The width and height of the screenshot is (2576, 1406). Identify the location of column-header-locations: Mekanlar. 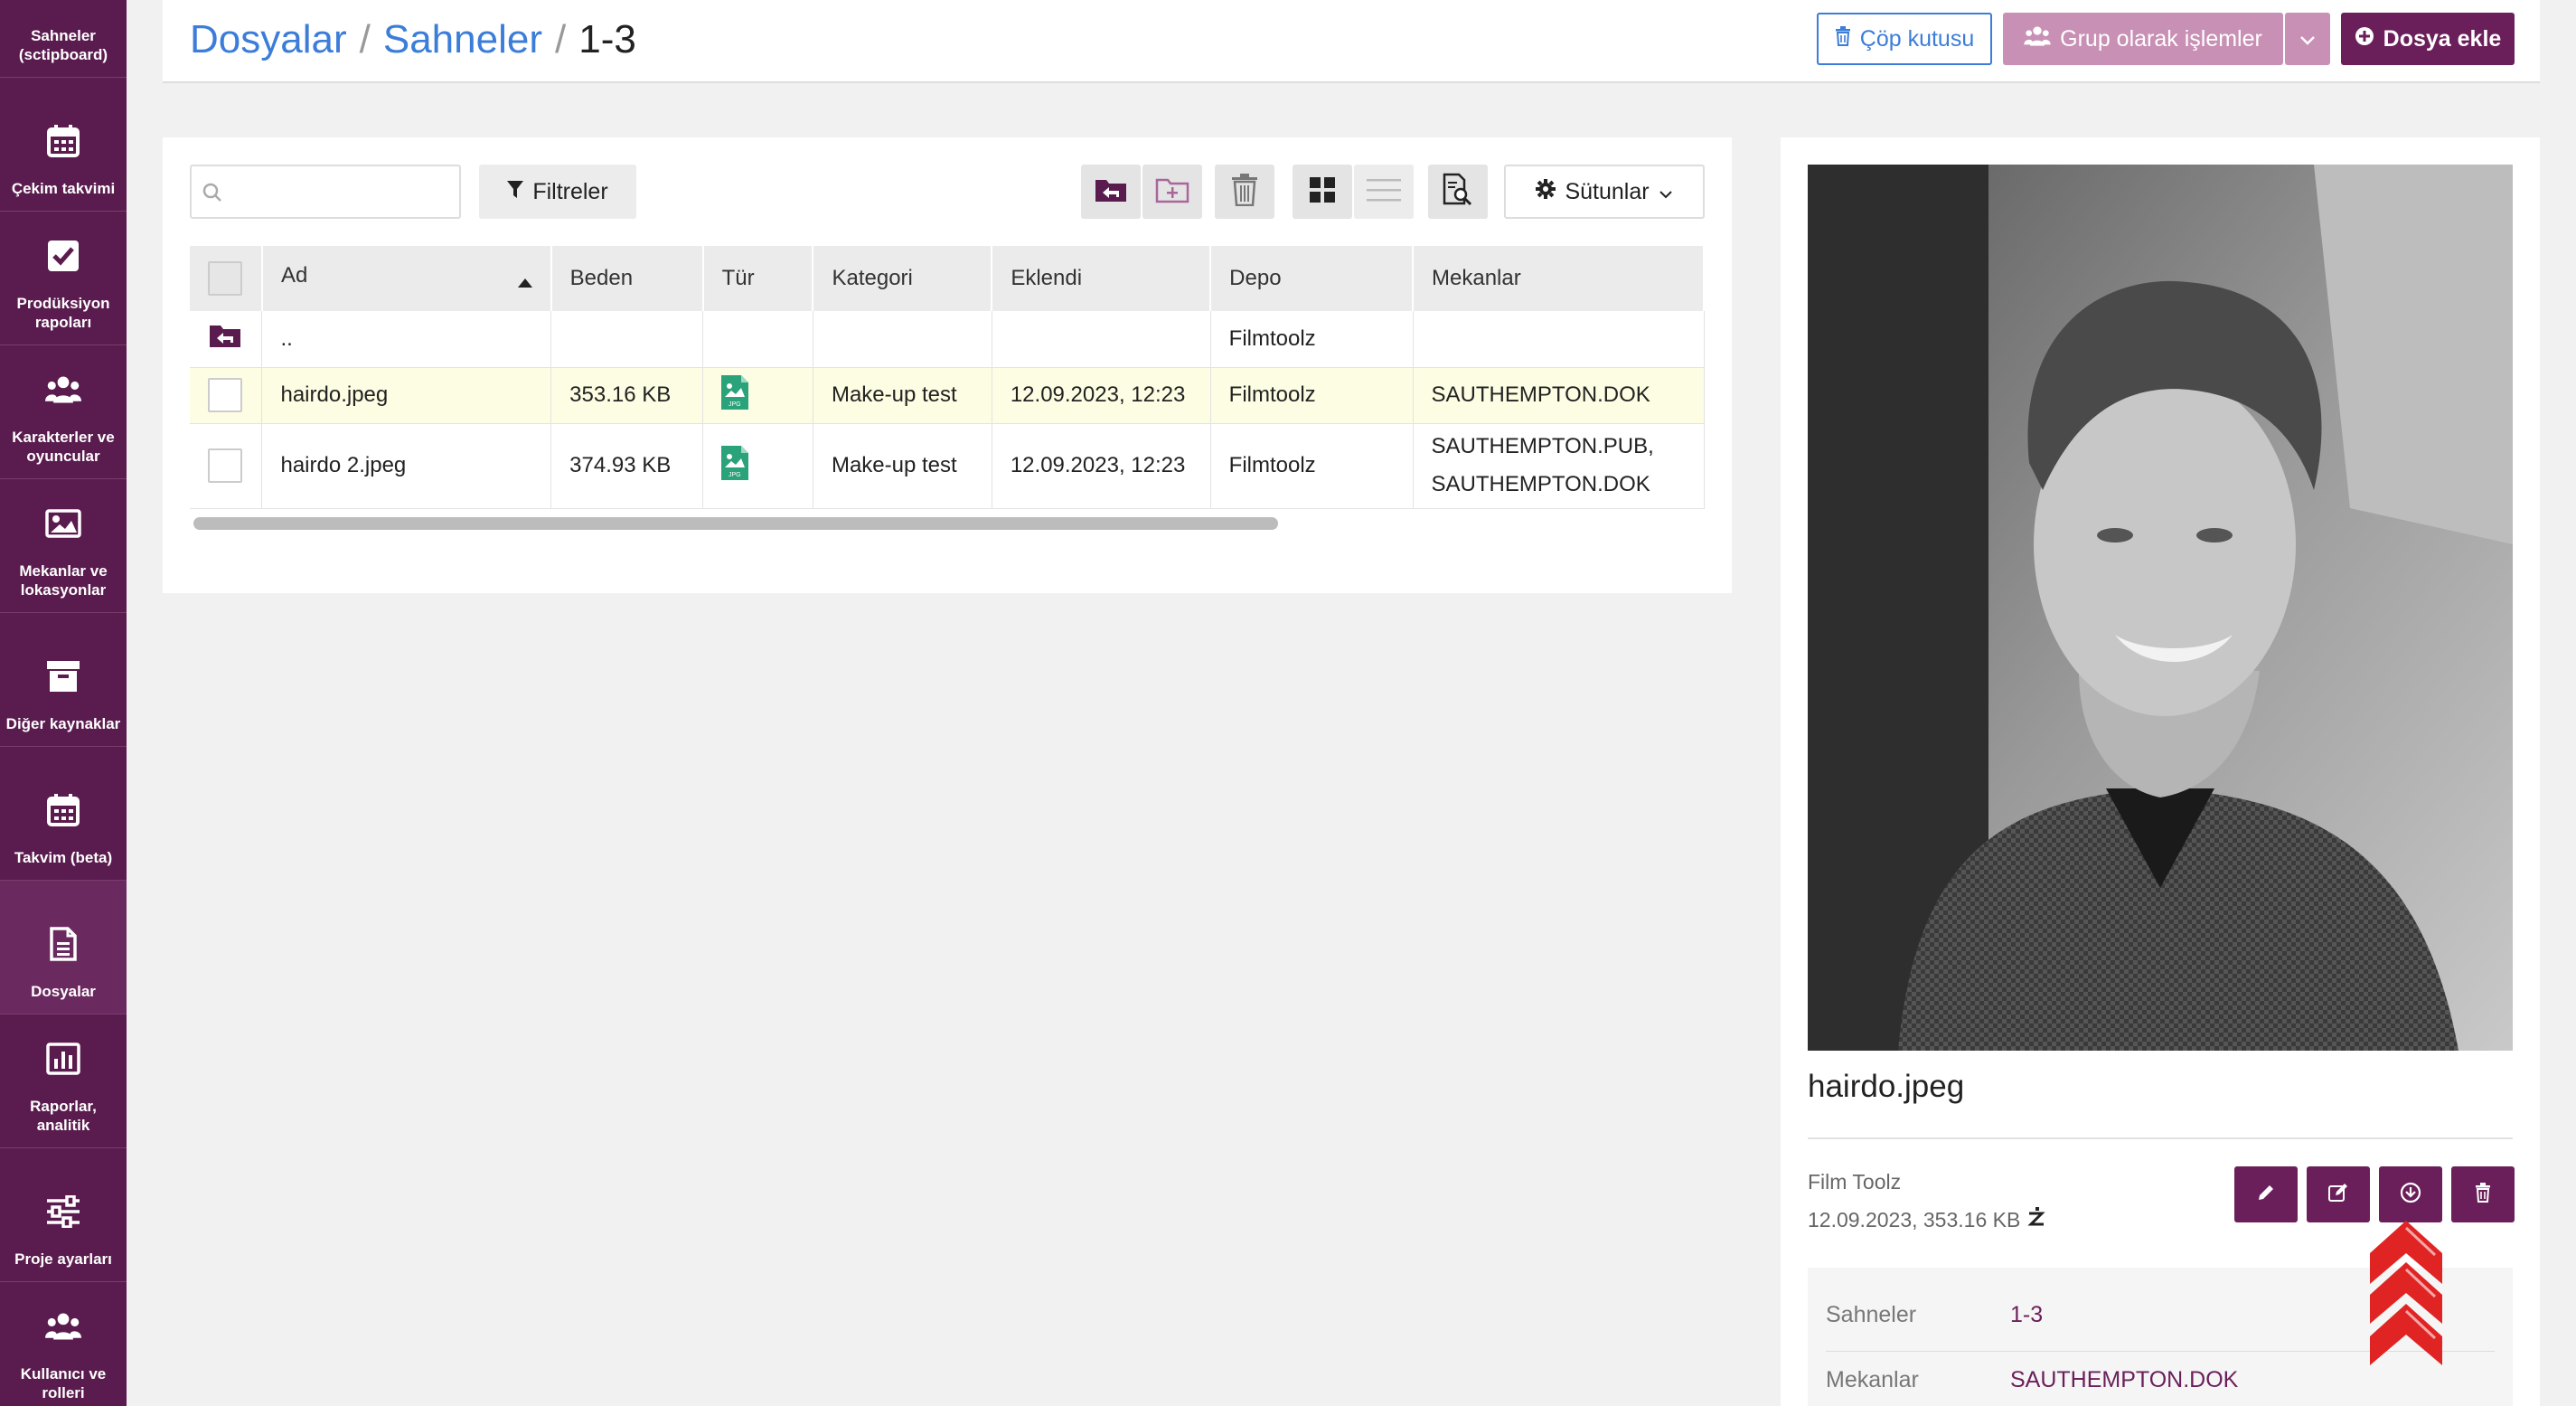
(1559, 278).